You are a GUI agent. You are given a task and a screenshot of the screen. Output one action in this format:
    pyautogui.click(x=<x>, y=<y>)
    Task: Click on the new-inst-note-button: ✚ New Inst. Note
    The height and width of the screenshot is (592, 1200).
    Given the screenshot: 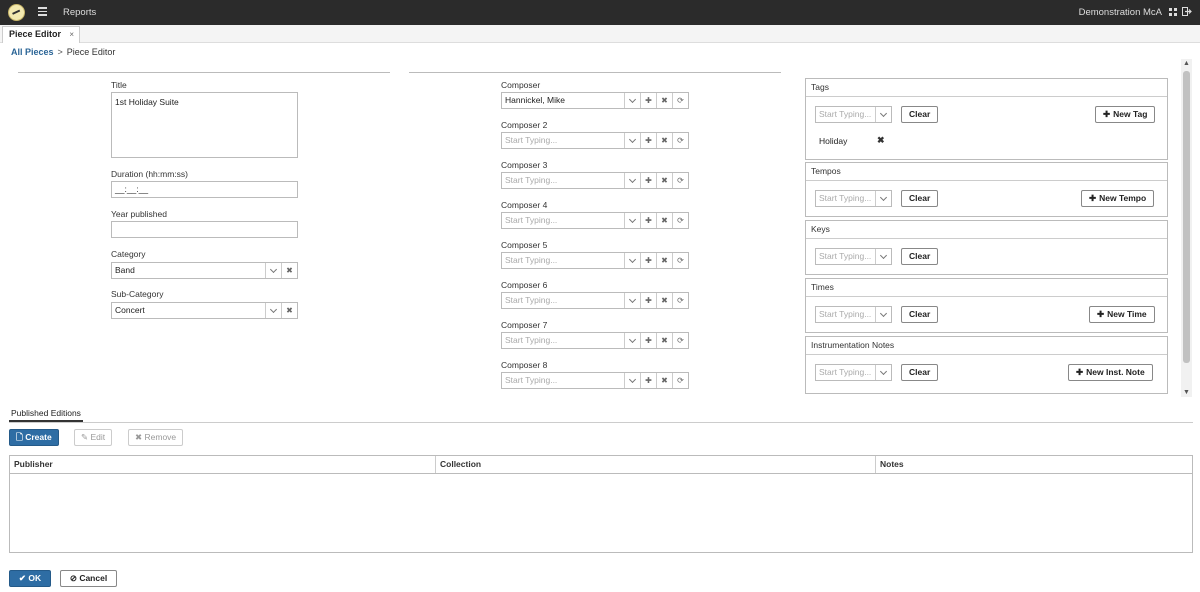 What is the action you would take?
    pyautogui.click(x=1110, y=372)
    